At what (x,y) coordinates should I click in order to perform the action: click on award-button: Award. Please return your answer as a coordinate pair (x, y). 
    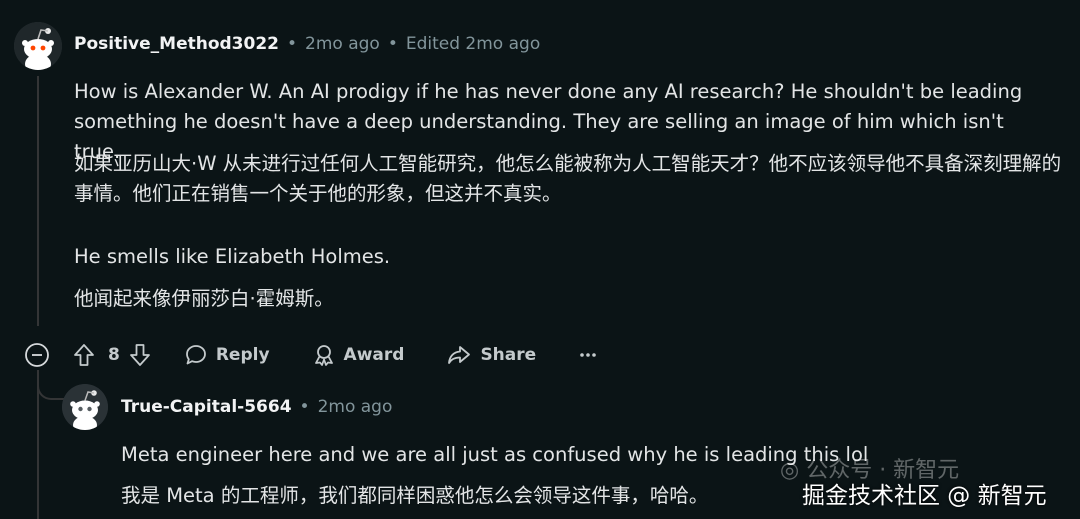
    Looking at the image, I should click on (358, 355).